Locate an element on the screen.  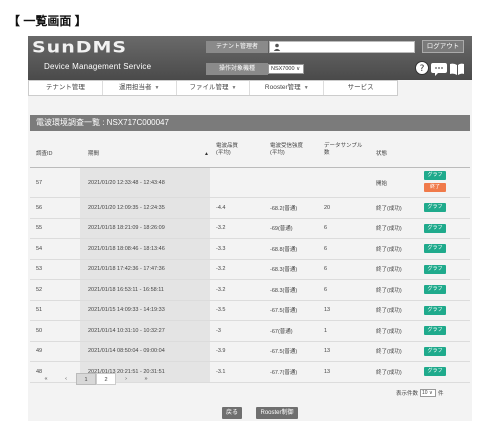
stop-button: 終了 is located at coordinates (435, 187).